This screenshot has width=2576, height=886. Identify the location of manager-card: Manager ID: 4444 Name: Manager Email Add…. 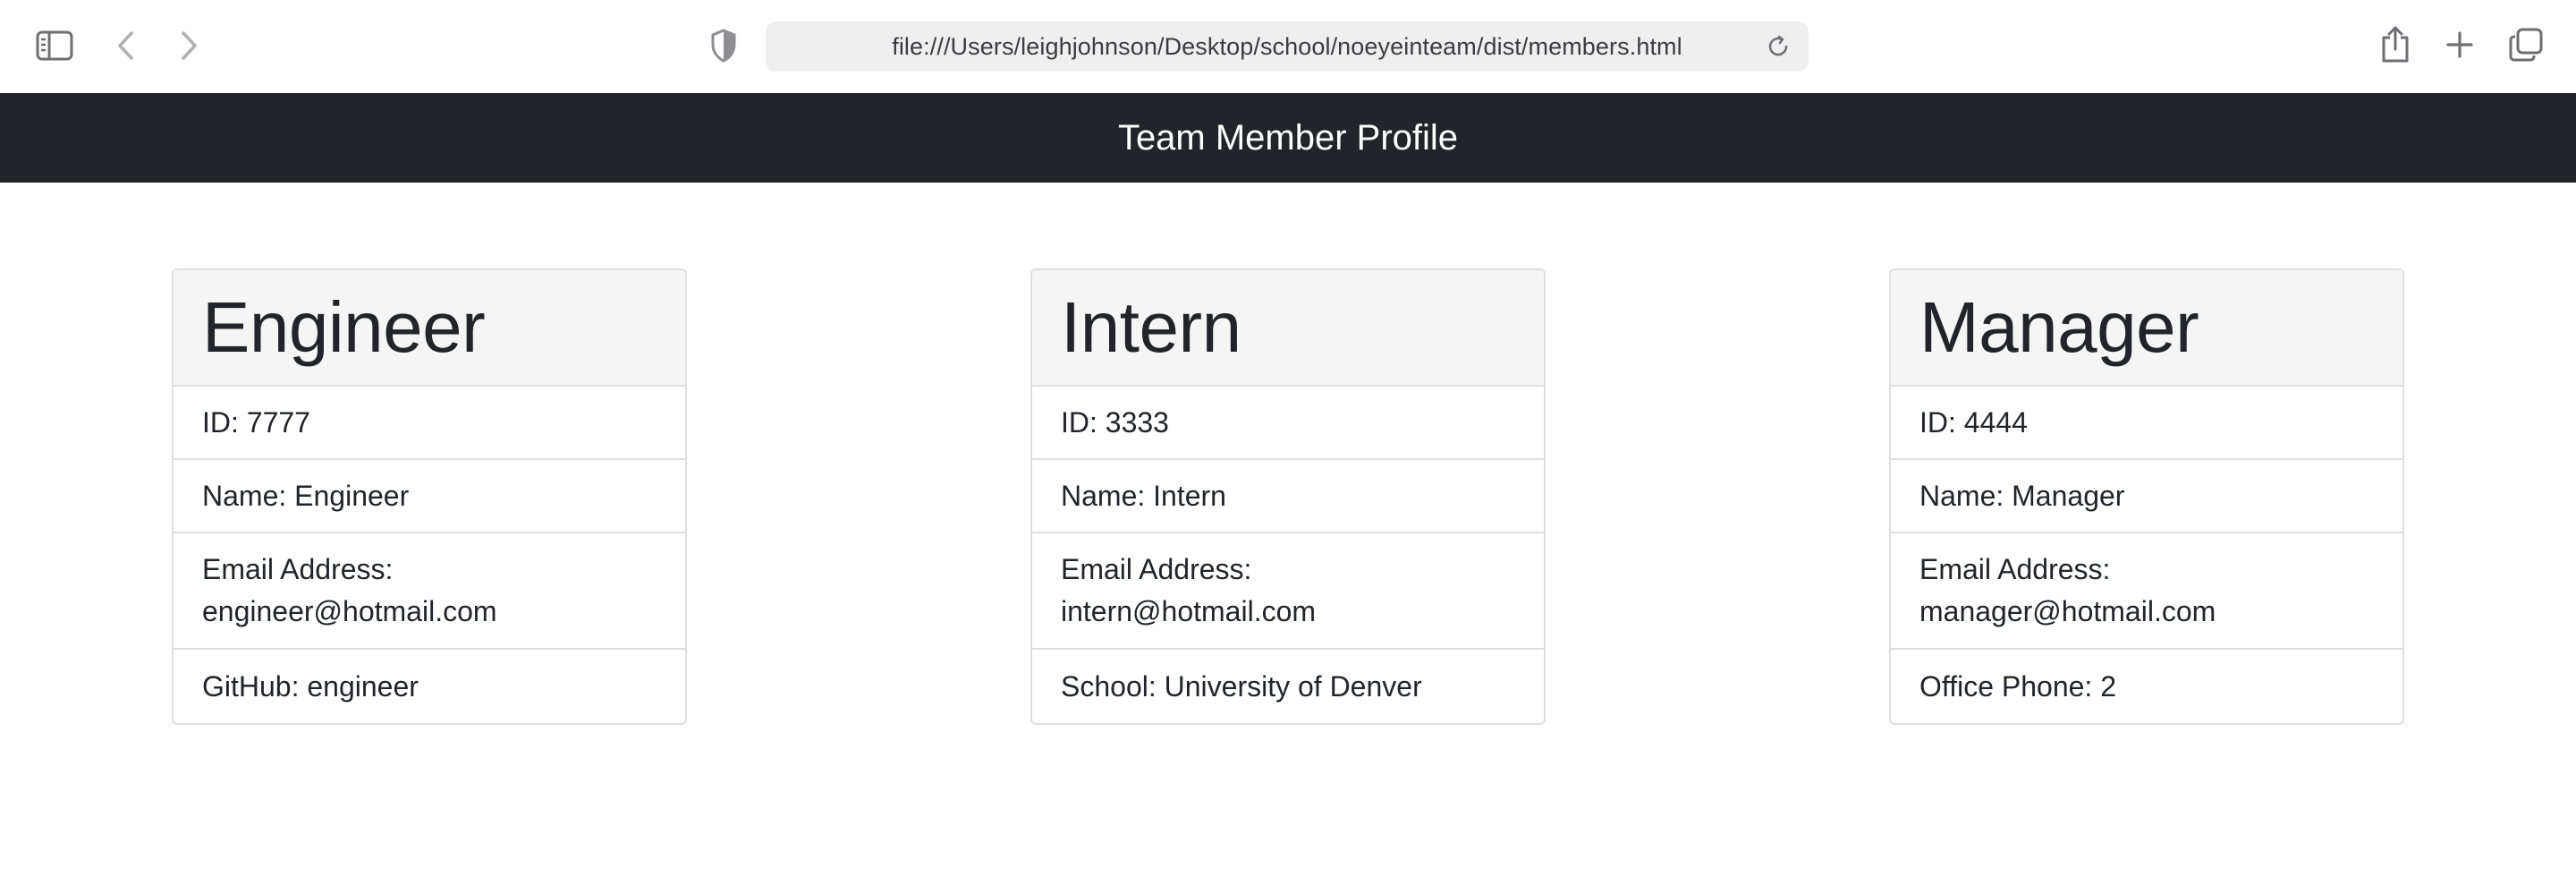
(2146, 496).